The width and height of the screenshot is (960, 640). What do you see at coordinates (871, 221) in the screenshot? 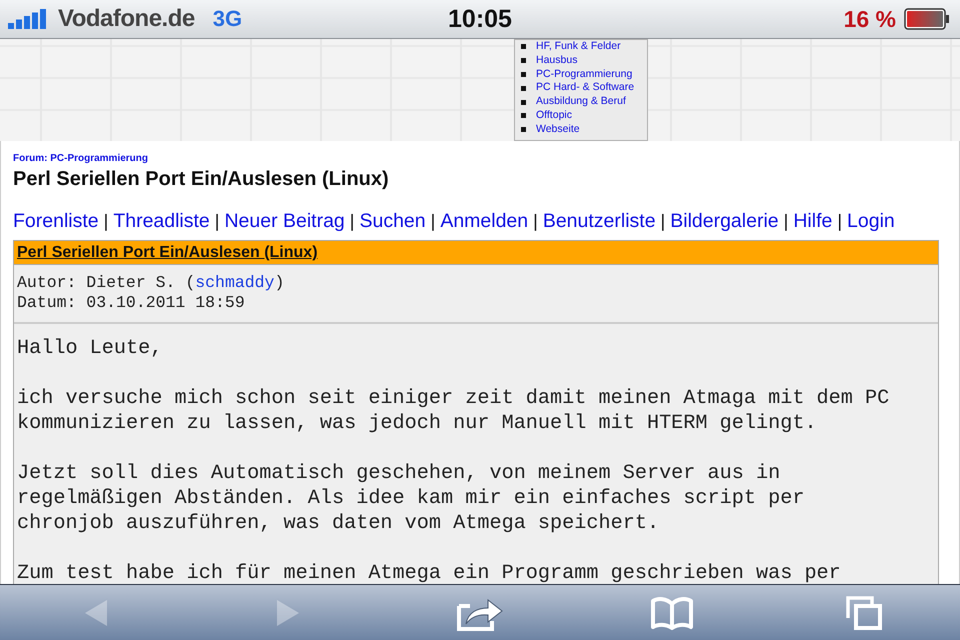
I see `nav-link: Login` at bounding box center [871, 221].